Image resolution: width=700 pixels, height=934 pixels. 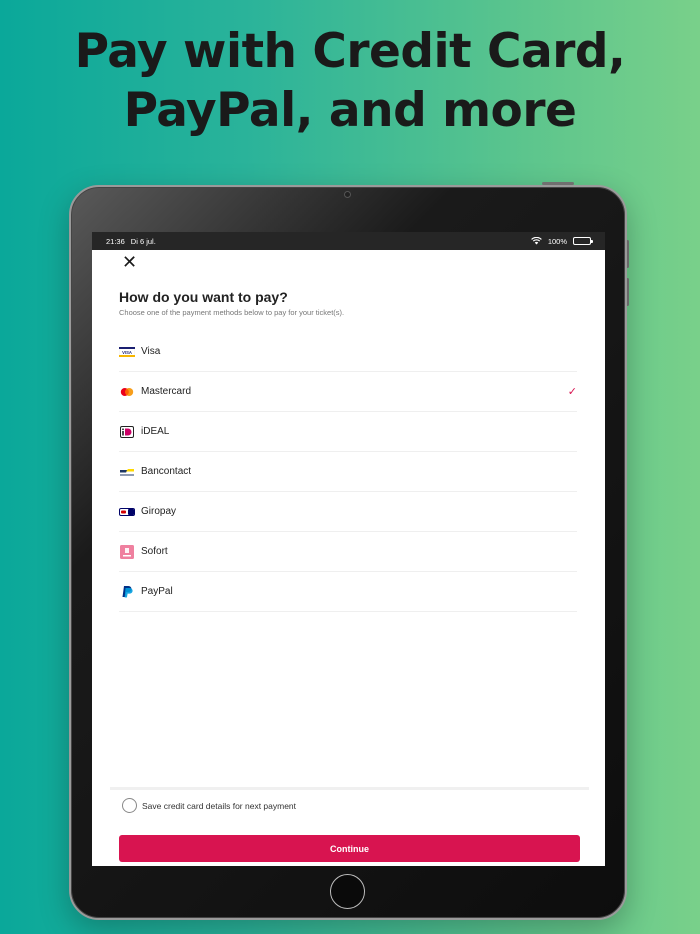 I want to click on checkmark-icon: ✓, so click(x=572, y=392).